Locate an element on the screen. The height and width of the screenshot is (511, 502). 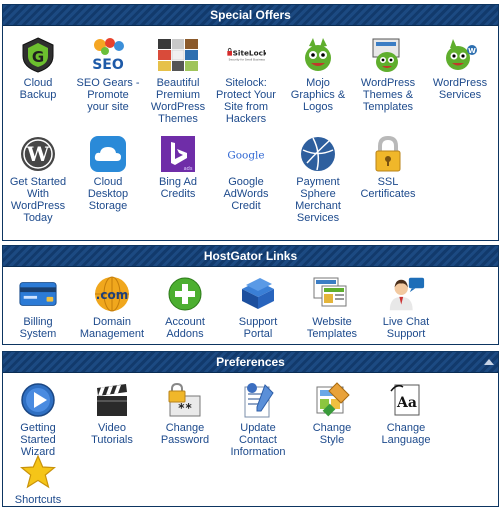
preferences-header: Preferences is located at coordinates (250, 362).